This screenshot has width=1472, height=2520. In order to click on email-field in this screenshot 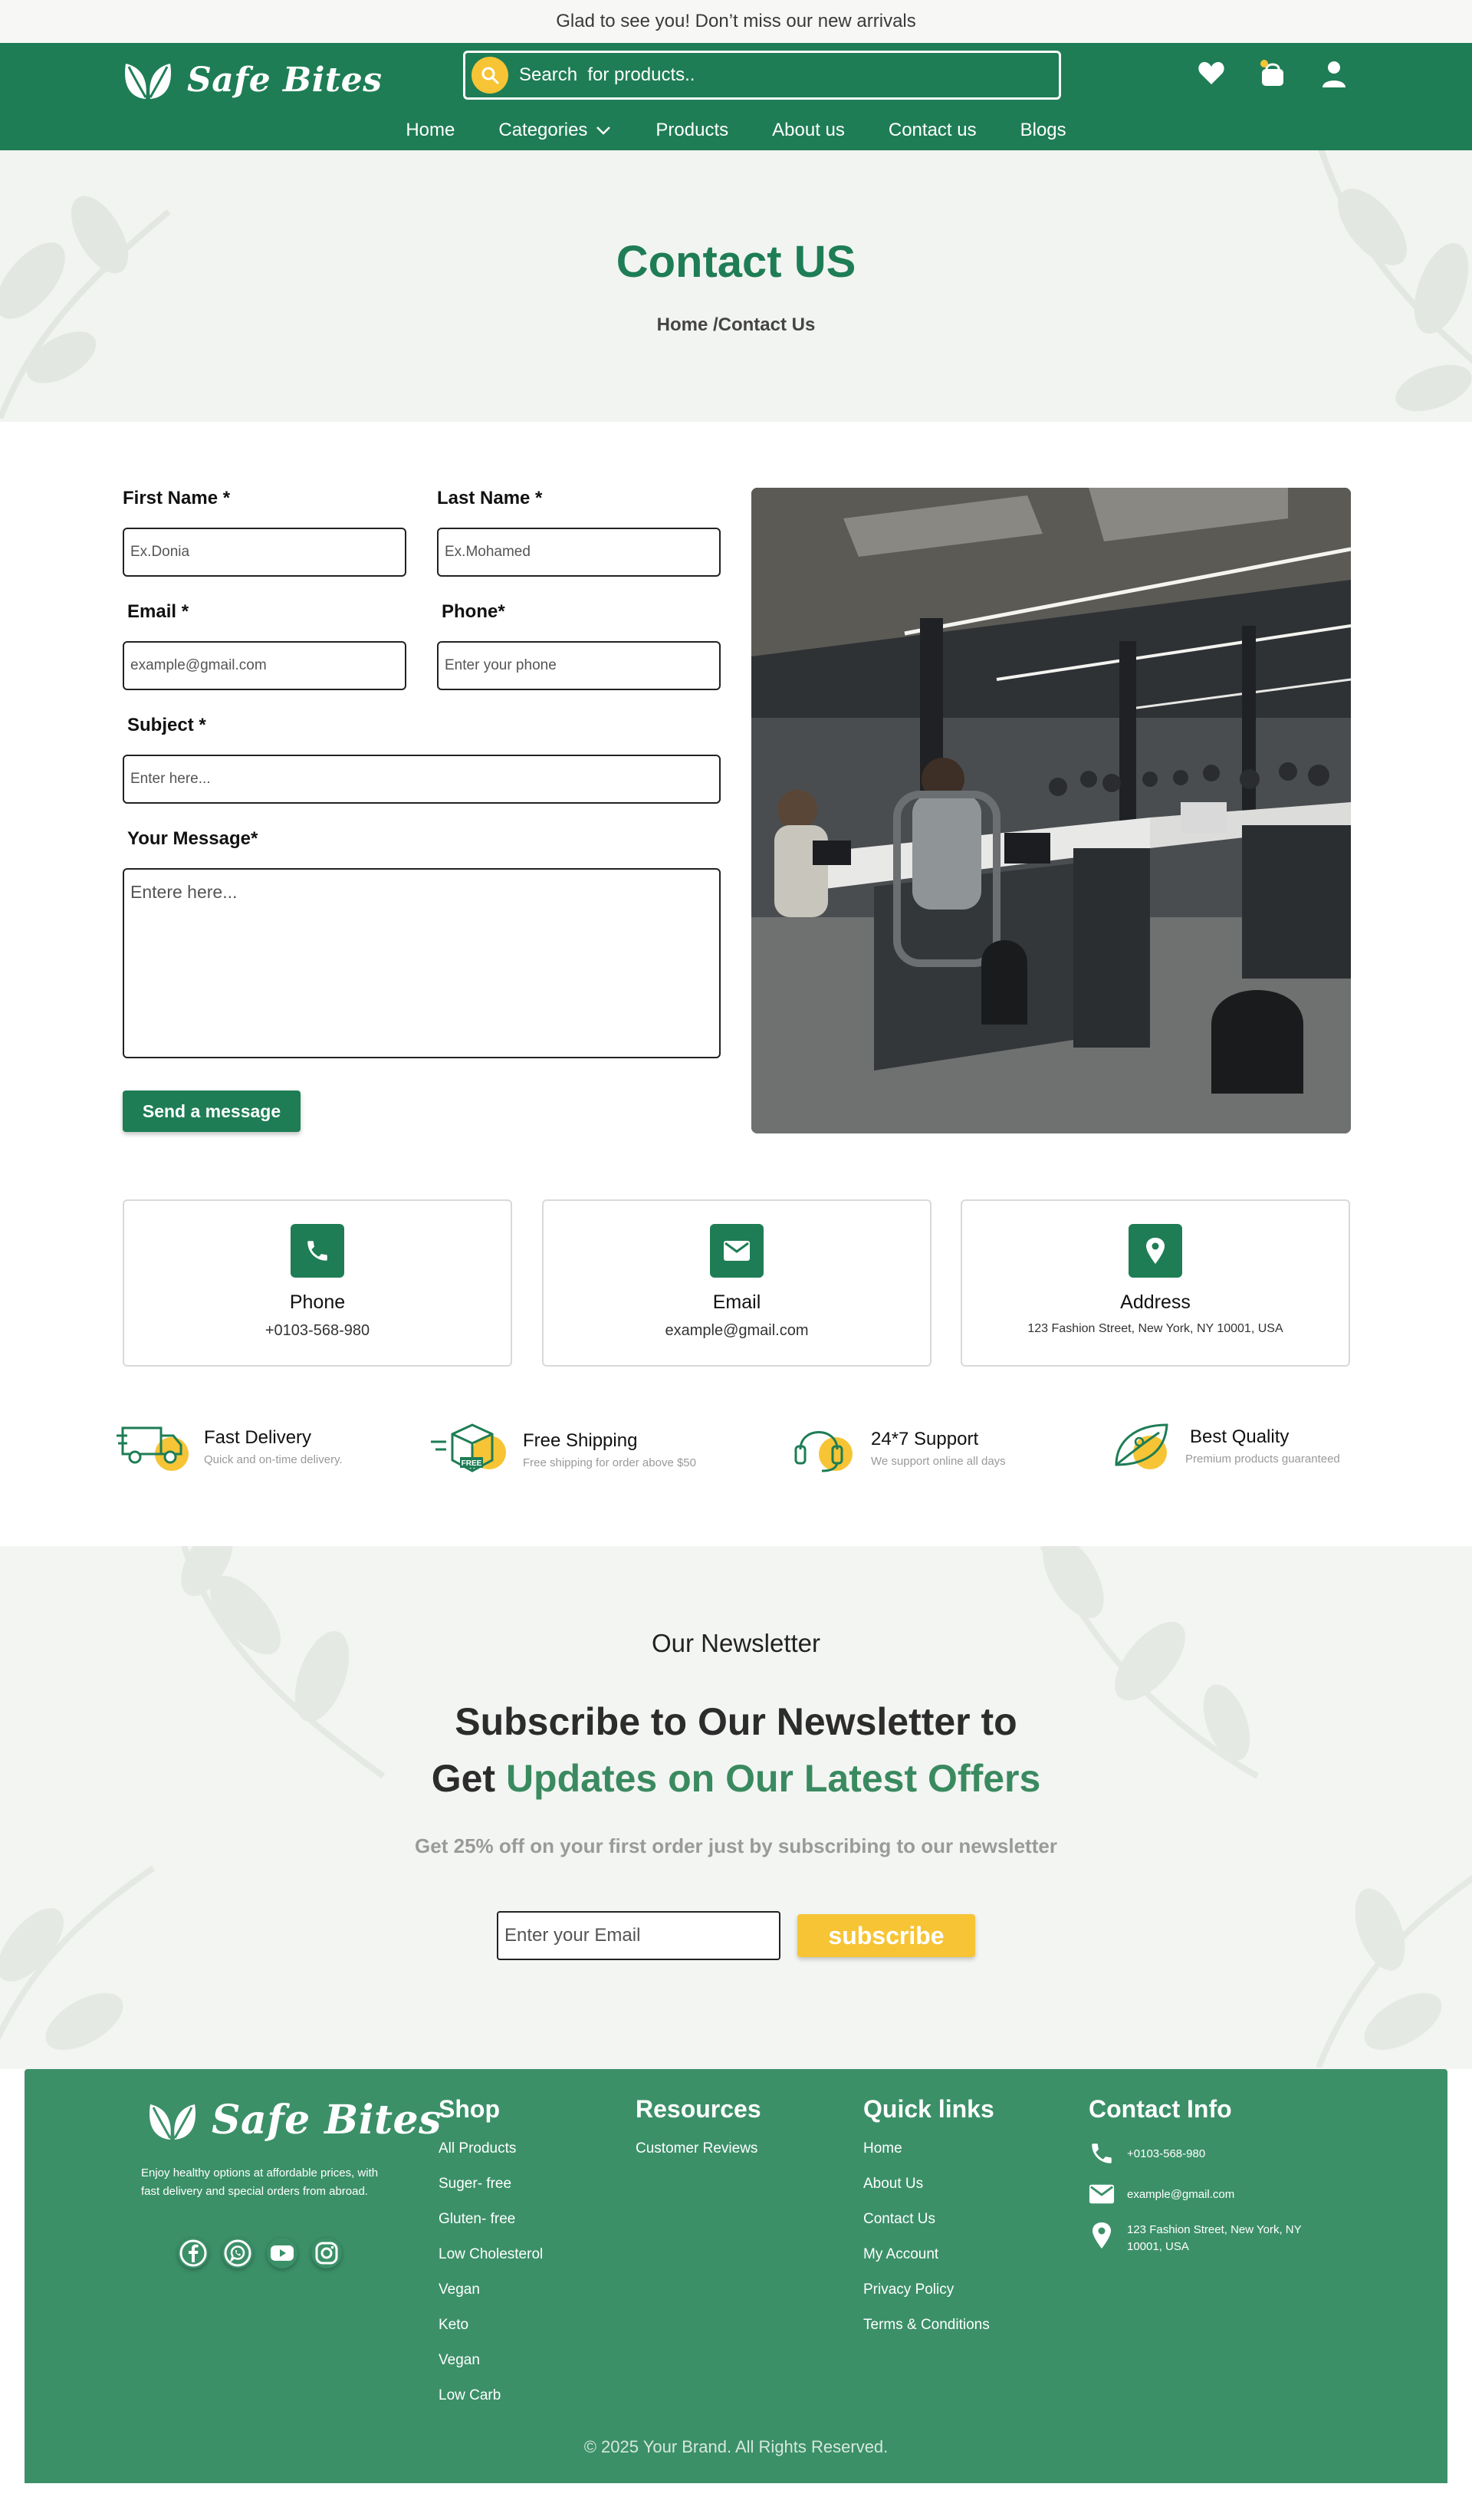, I will do `click(264, 665)`.